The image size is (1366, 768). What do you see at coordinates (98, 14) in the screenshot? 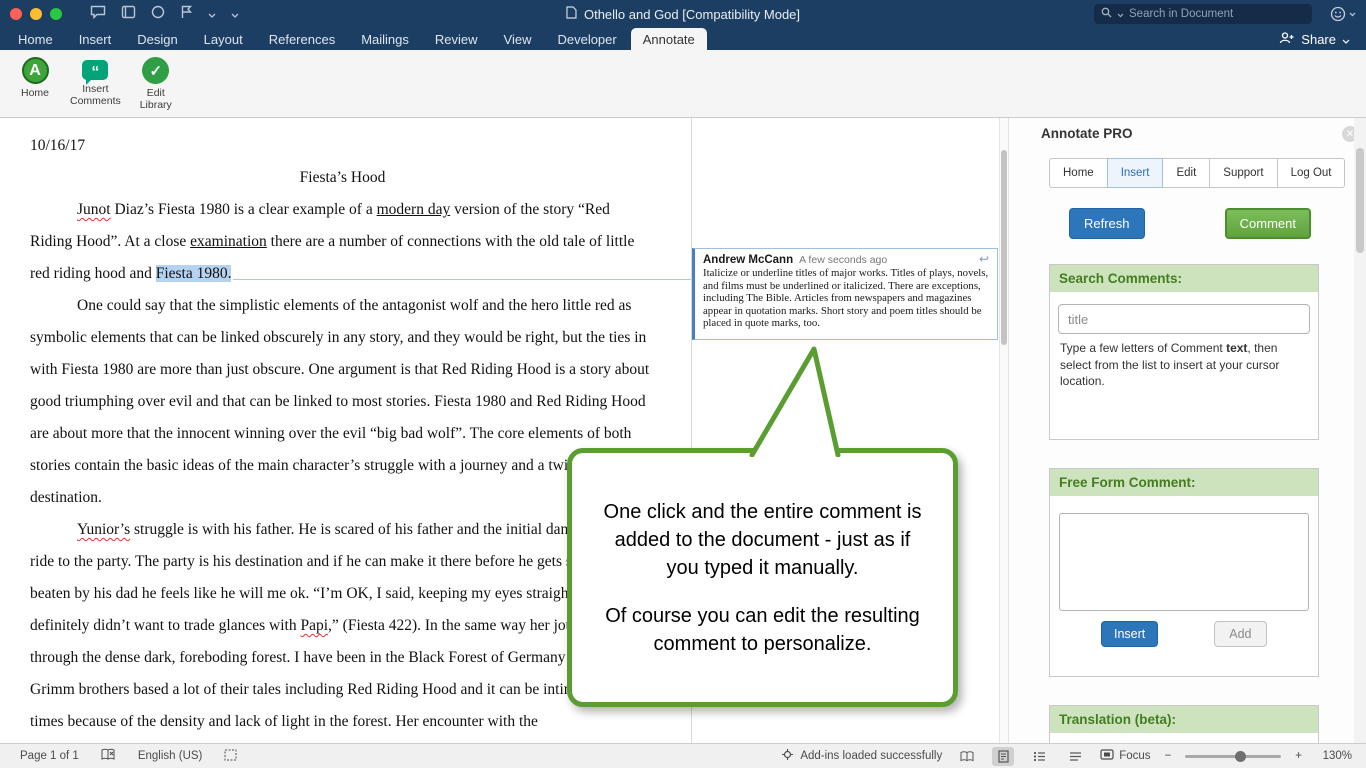
I see `chat-icon` at bounding box center [98, 14].